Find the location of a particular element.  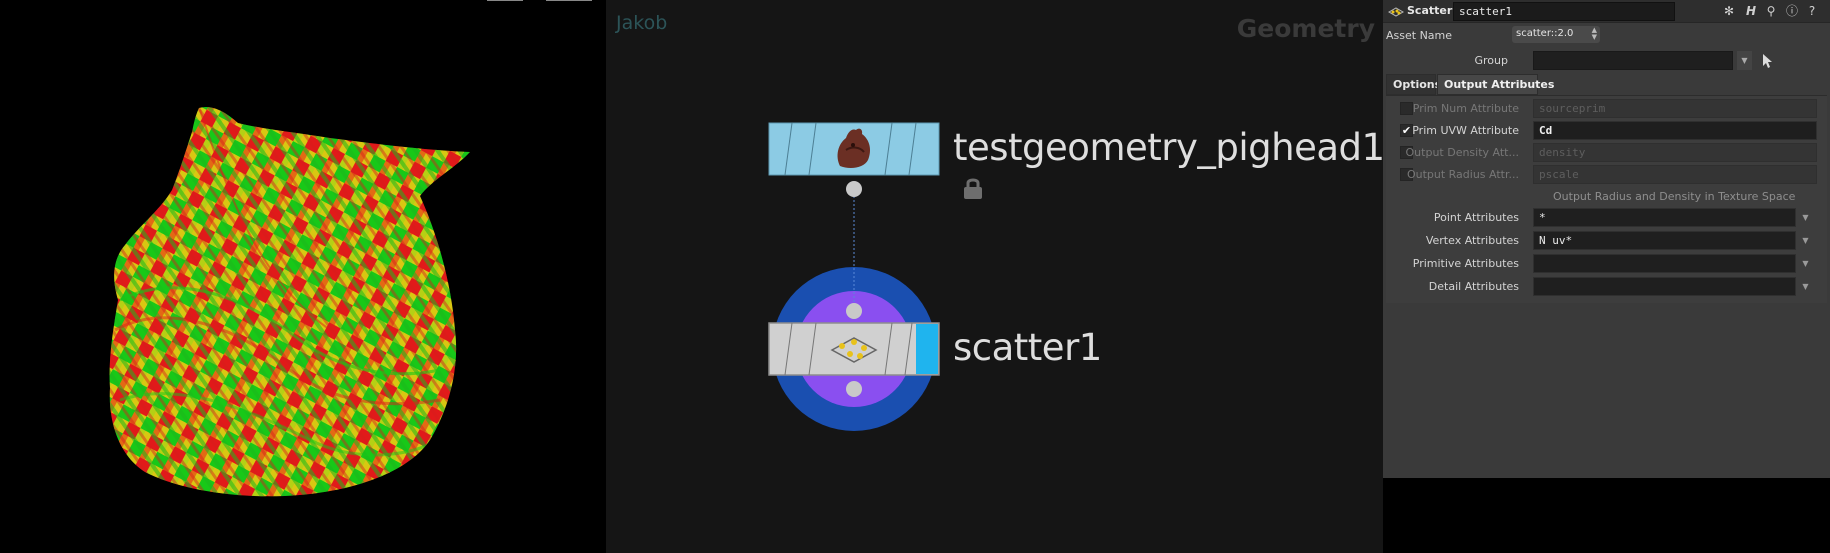

pighead-mesh is located at coordinates (289, 301).